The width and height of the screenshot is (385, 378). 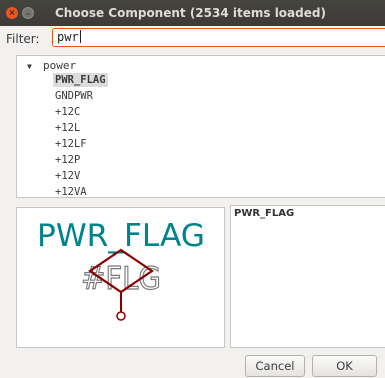 I want to click on window-title: Choose Component (2534 items loaded), so click(x=190, y=13).